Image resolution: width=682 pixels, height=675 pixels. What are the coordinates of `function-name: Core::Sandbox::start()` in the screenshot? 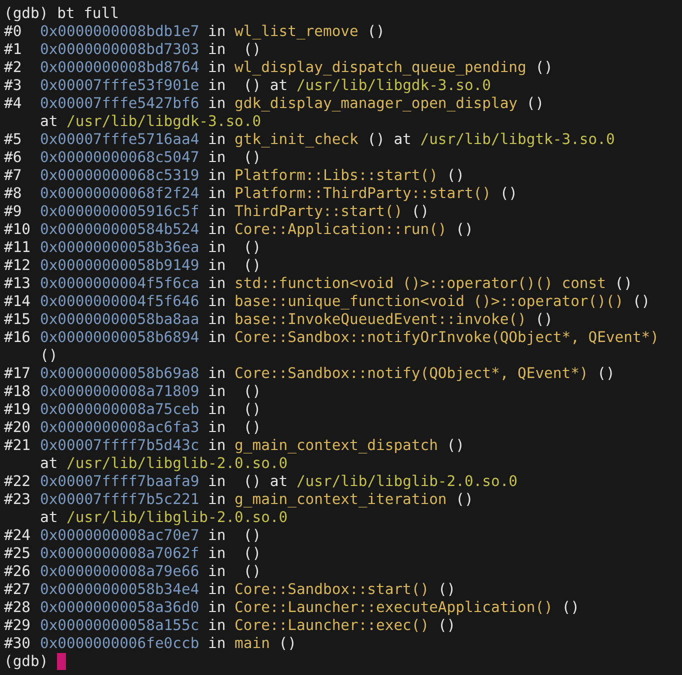 It's located at (332, 589).